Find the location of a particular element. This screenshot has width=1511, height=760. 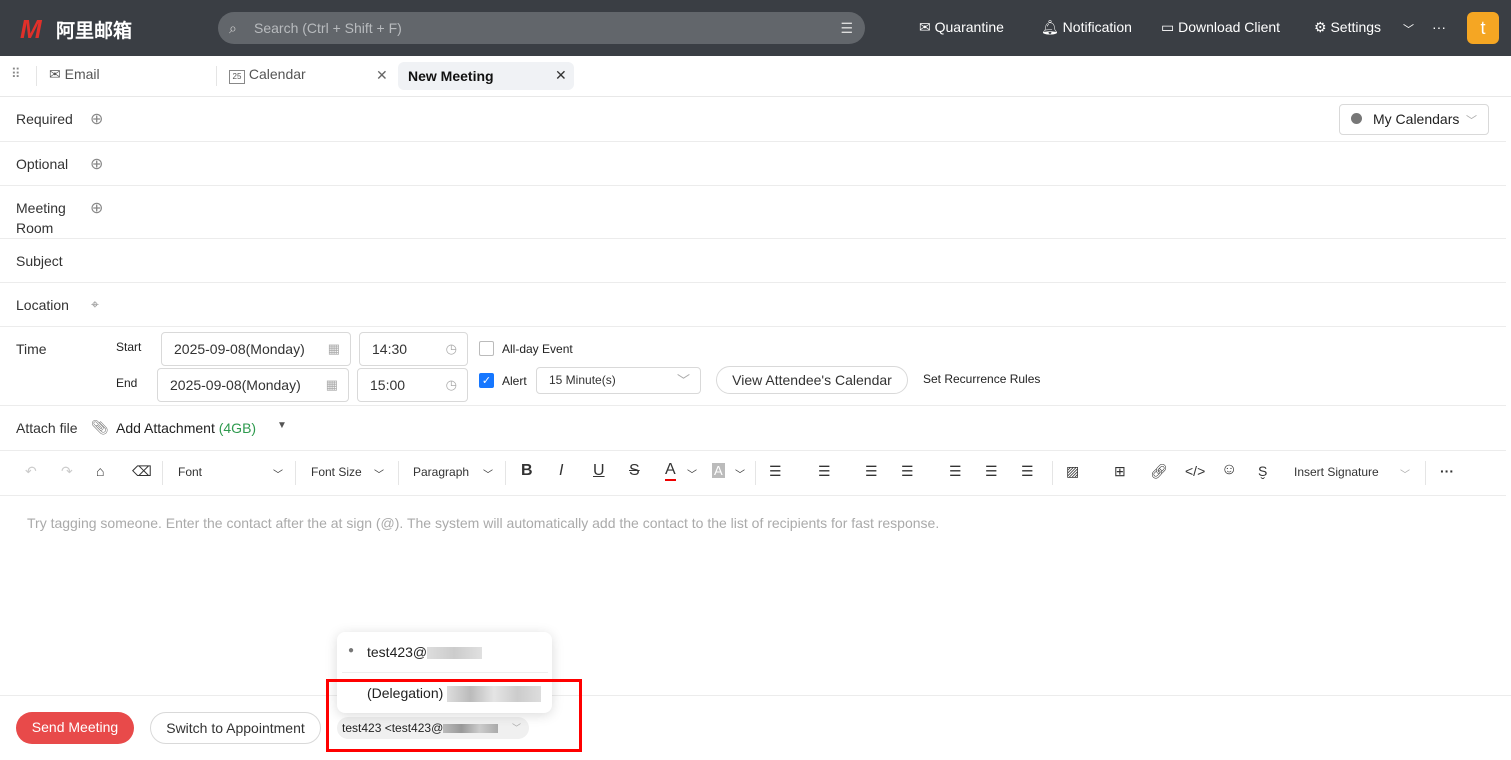

start-date-input: 2025-09-08(Monday) ▦ is located at coordinates (256, 349).